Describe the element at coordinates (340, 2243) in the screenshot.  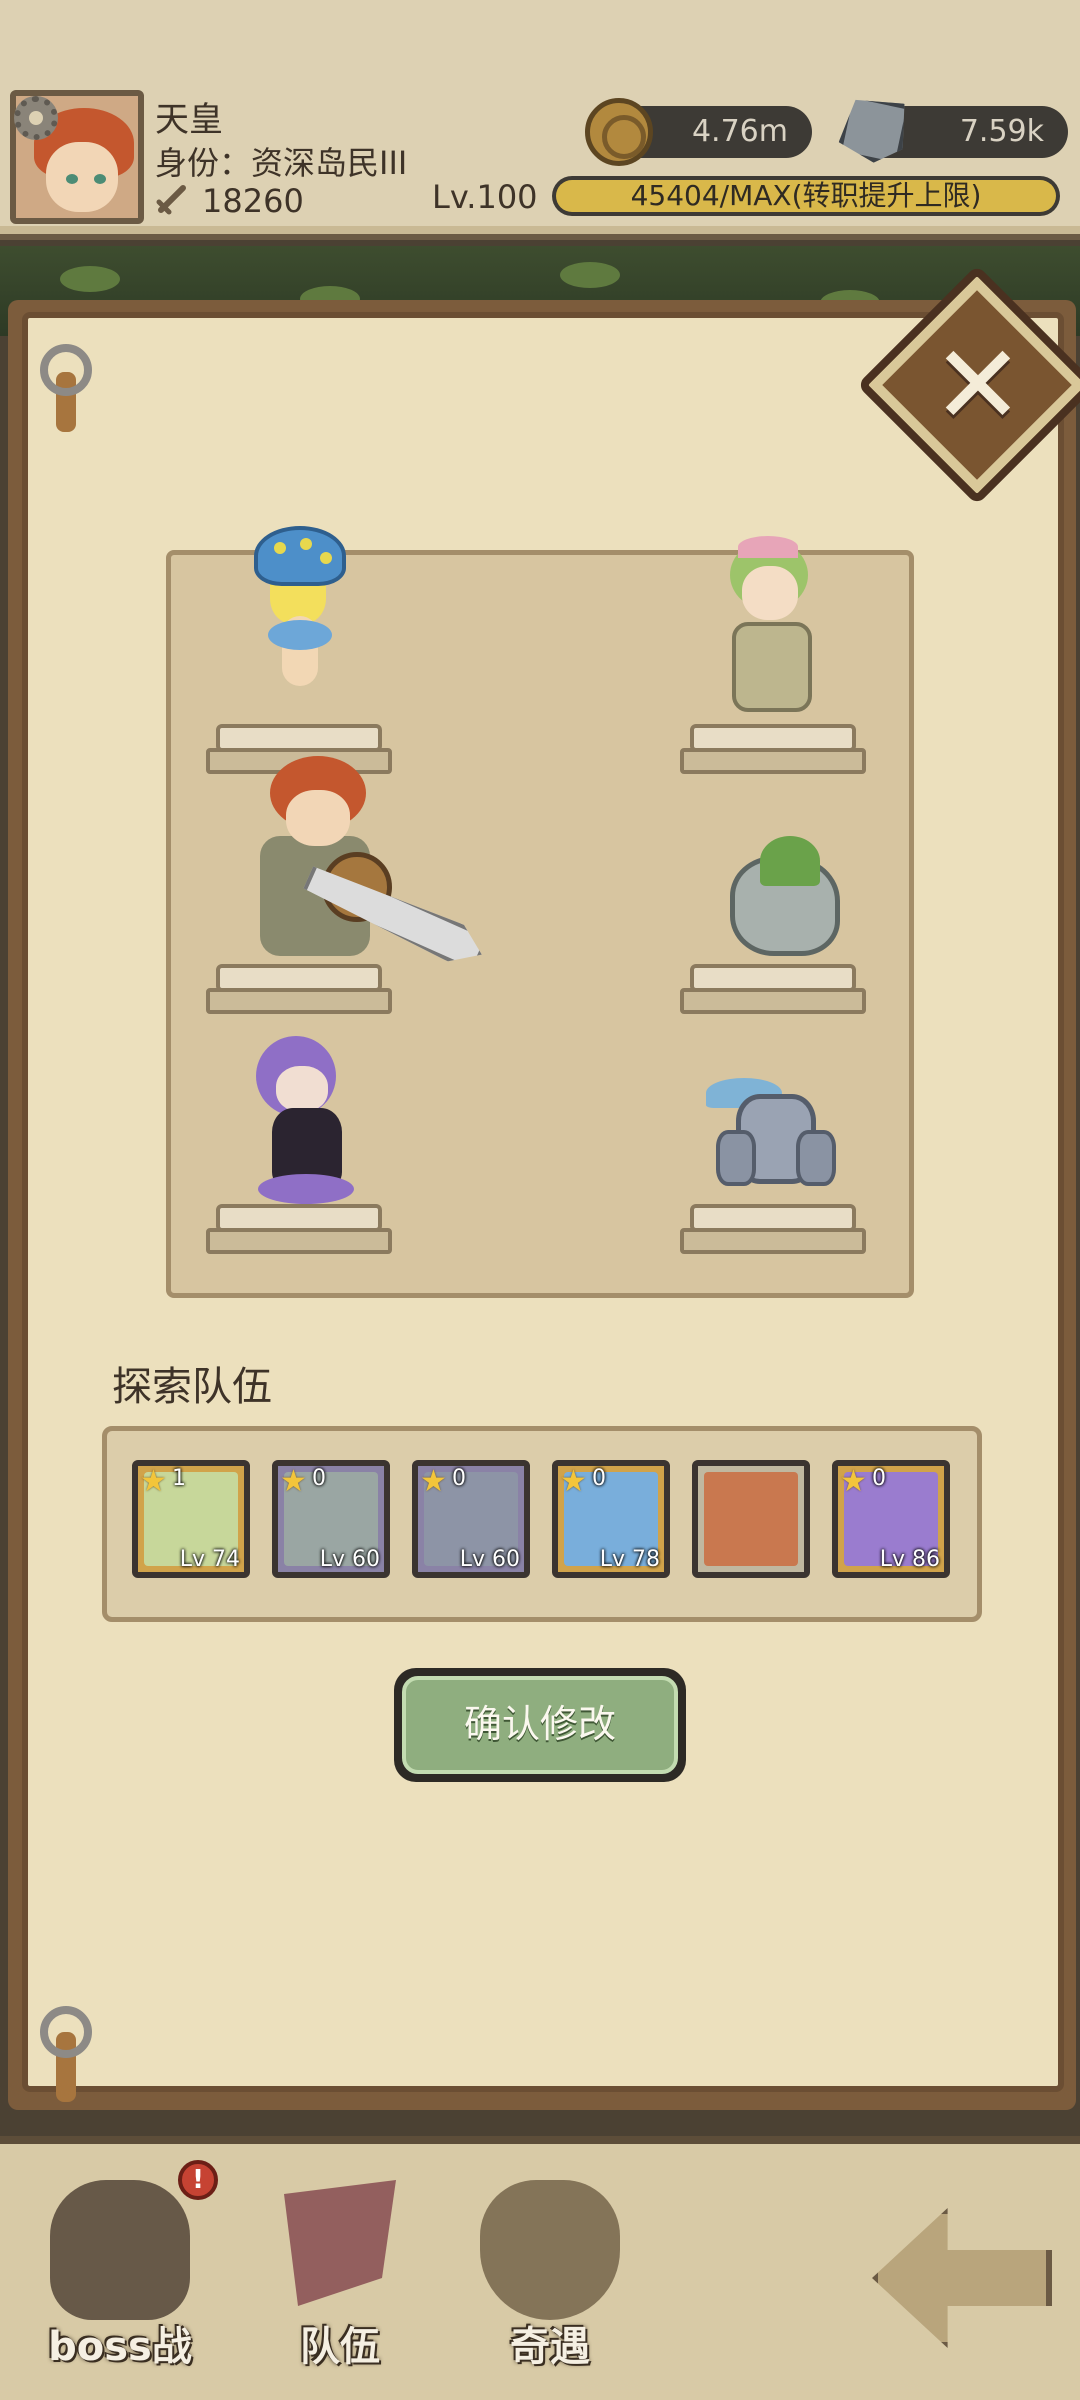
I see `flag-icon` at that location.